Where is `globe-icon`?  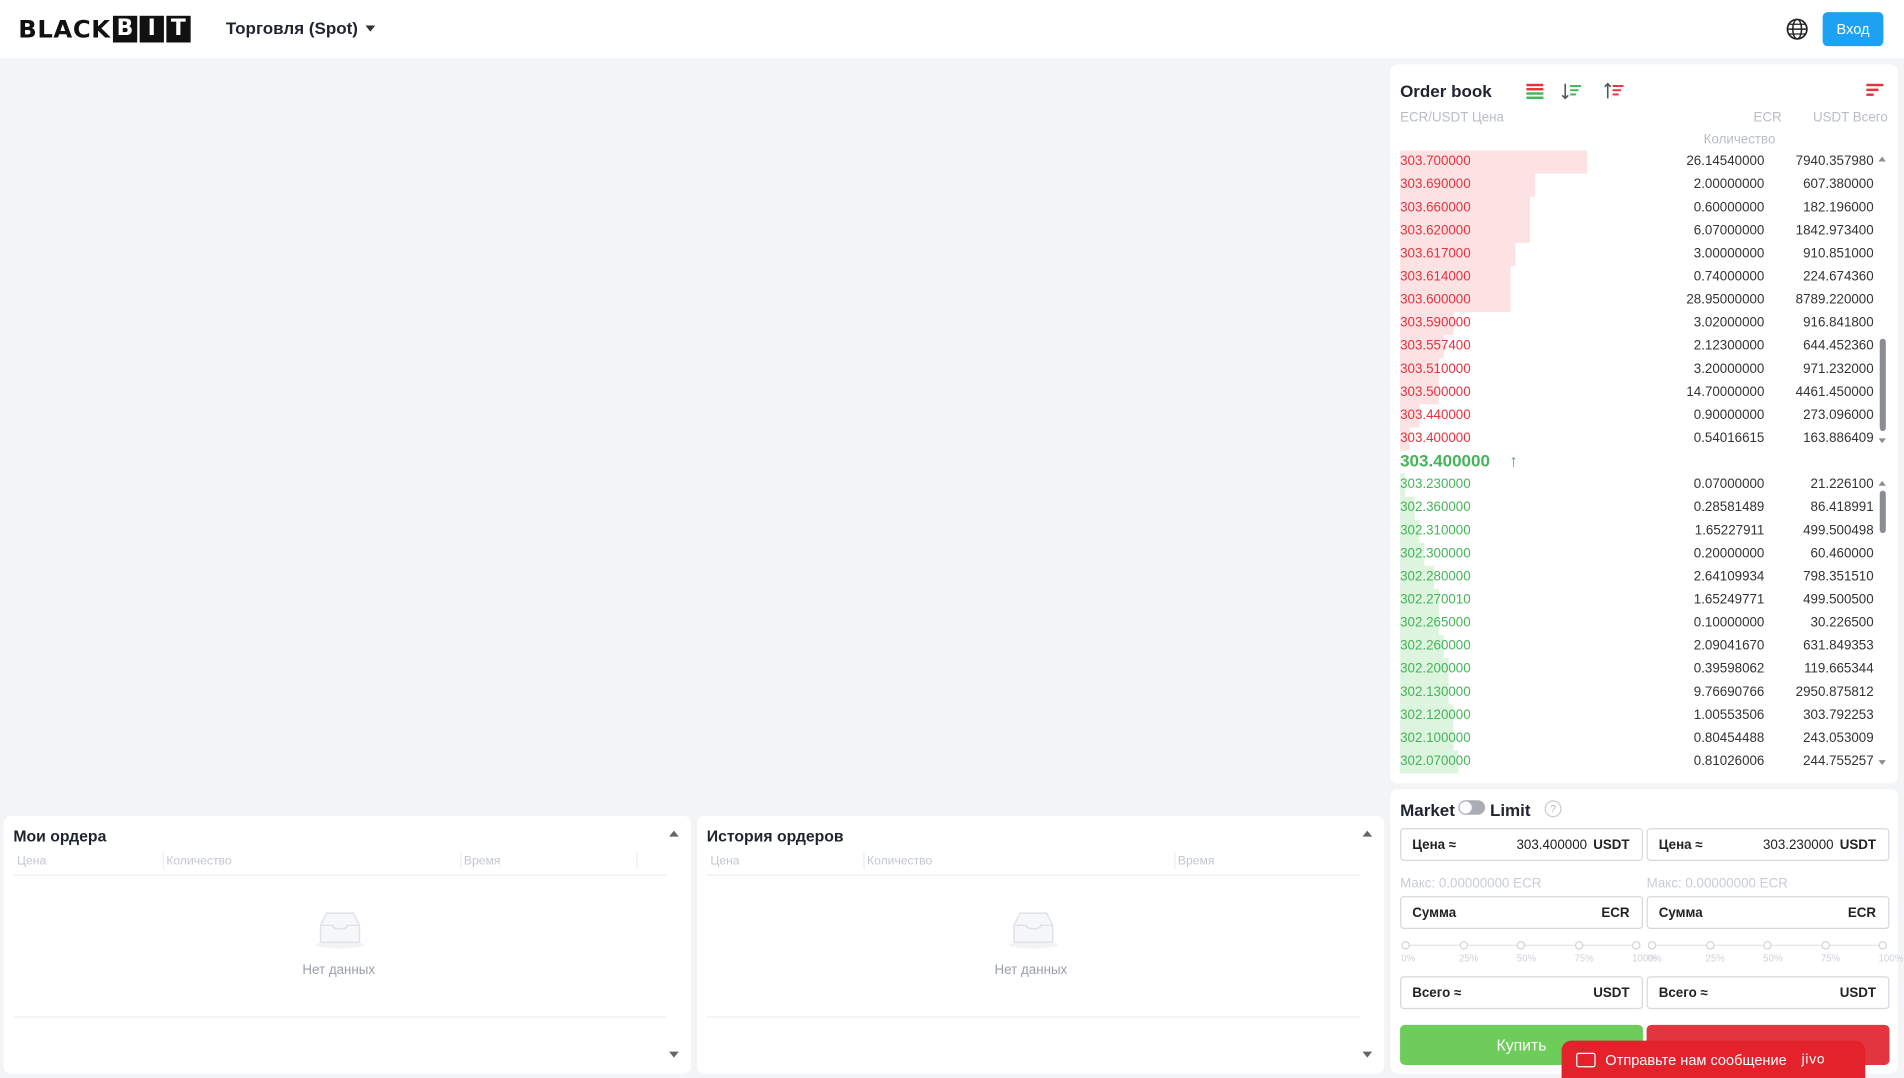
globe-icon is located at coordinates (1797, 29).